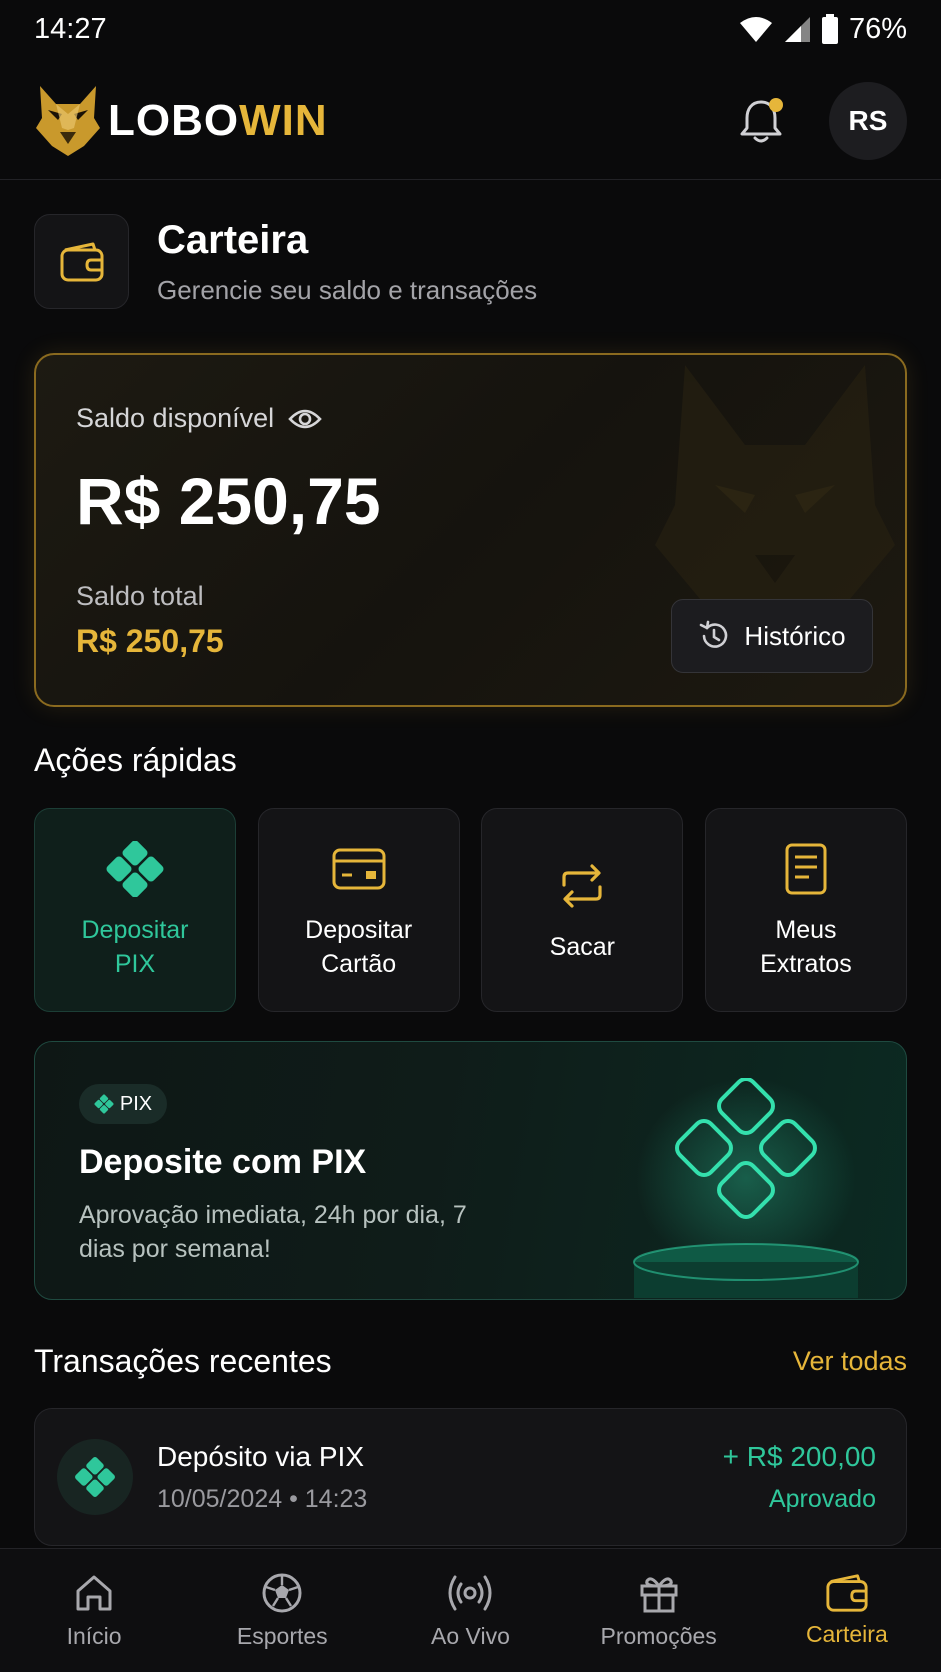 The width and height of the screenshot is (941, 1672). Describe the element at coordinates (140, 596) in the screenshot. I see `total-balance-label: Saldo total` at that location.